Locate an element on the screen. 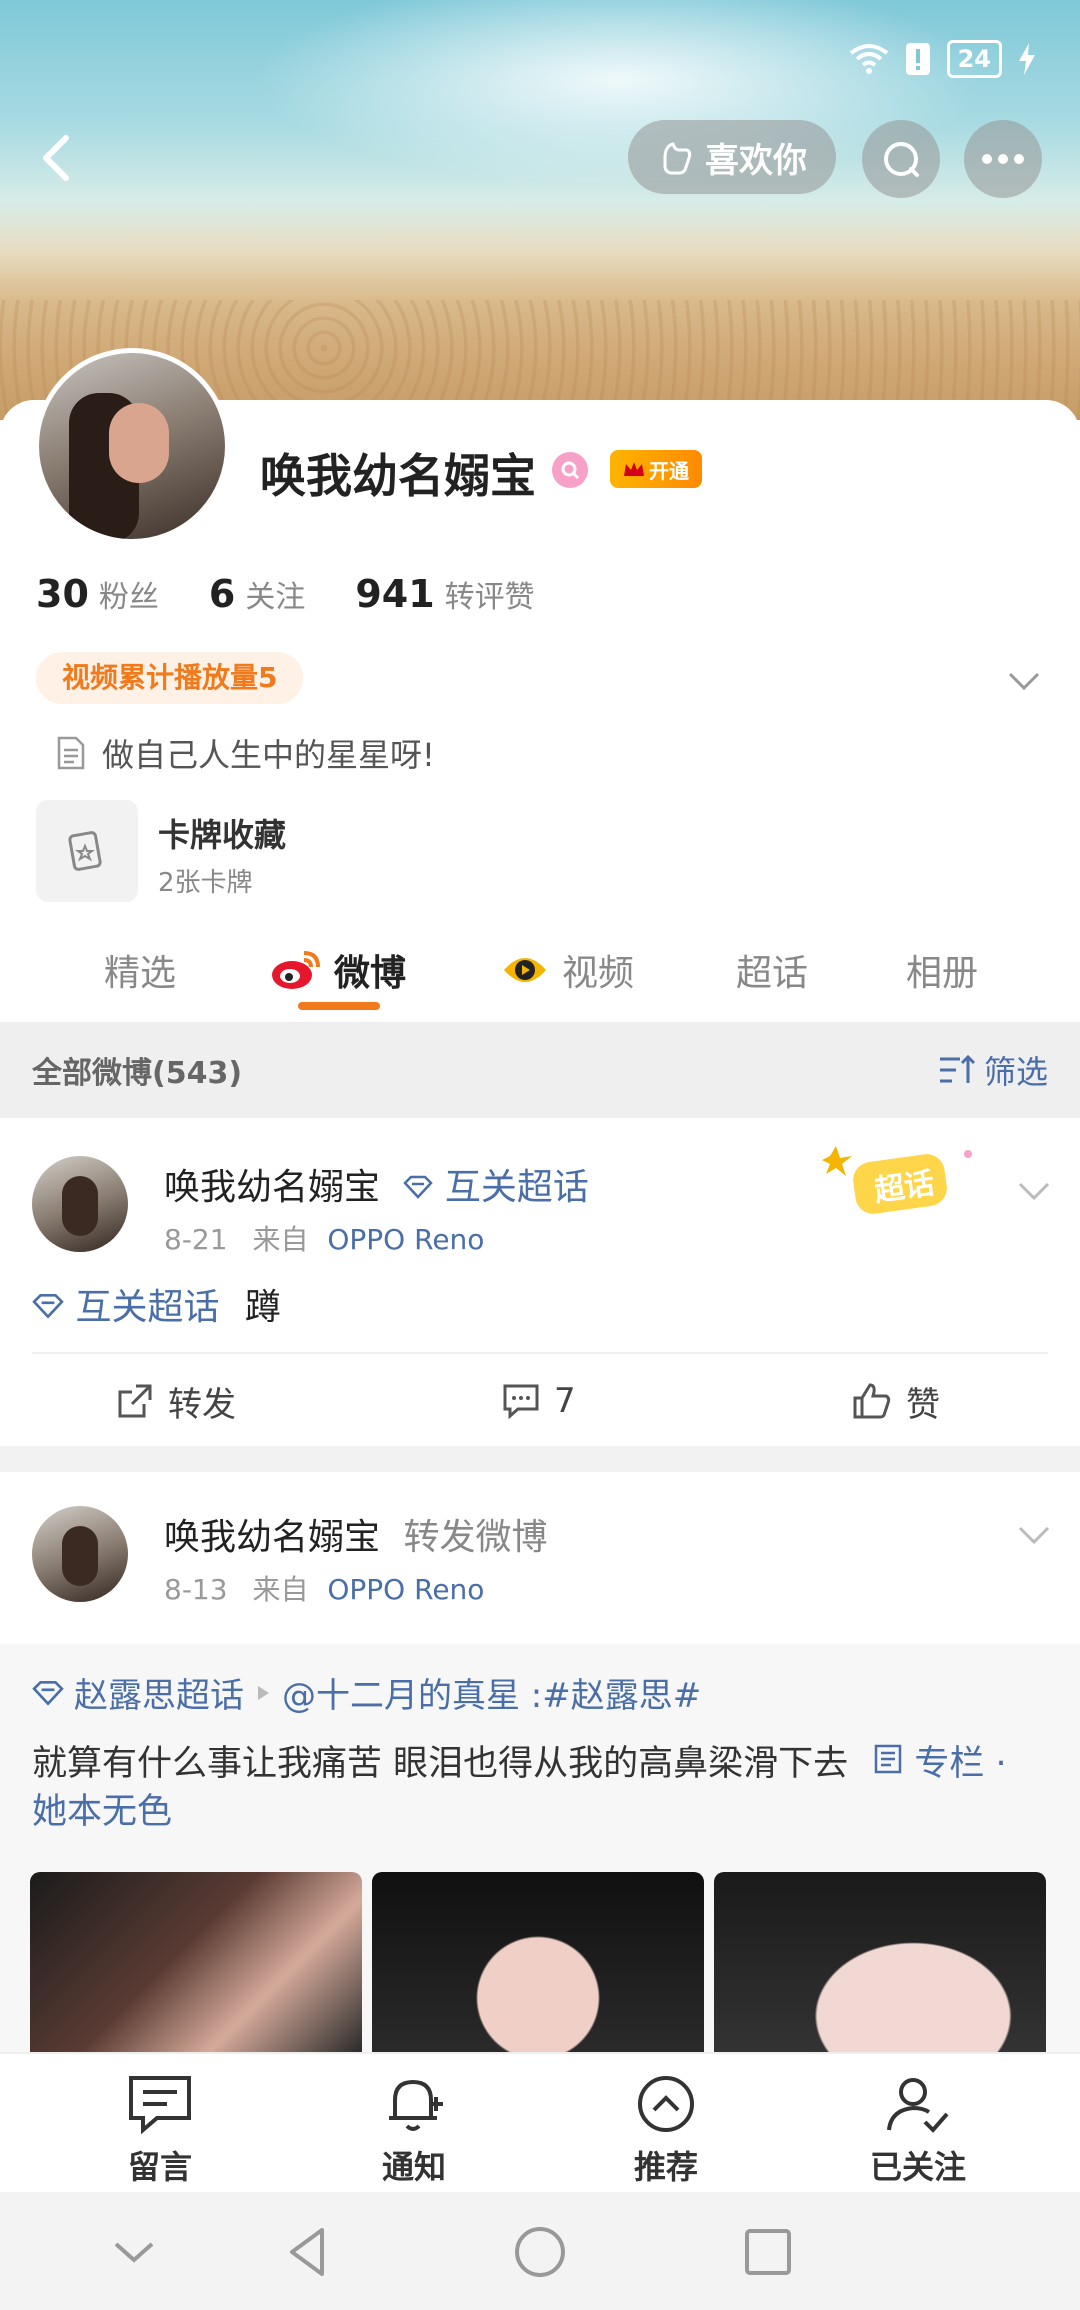  comment-icon is located at coordinates (521, 1401).